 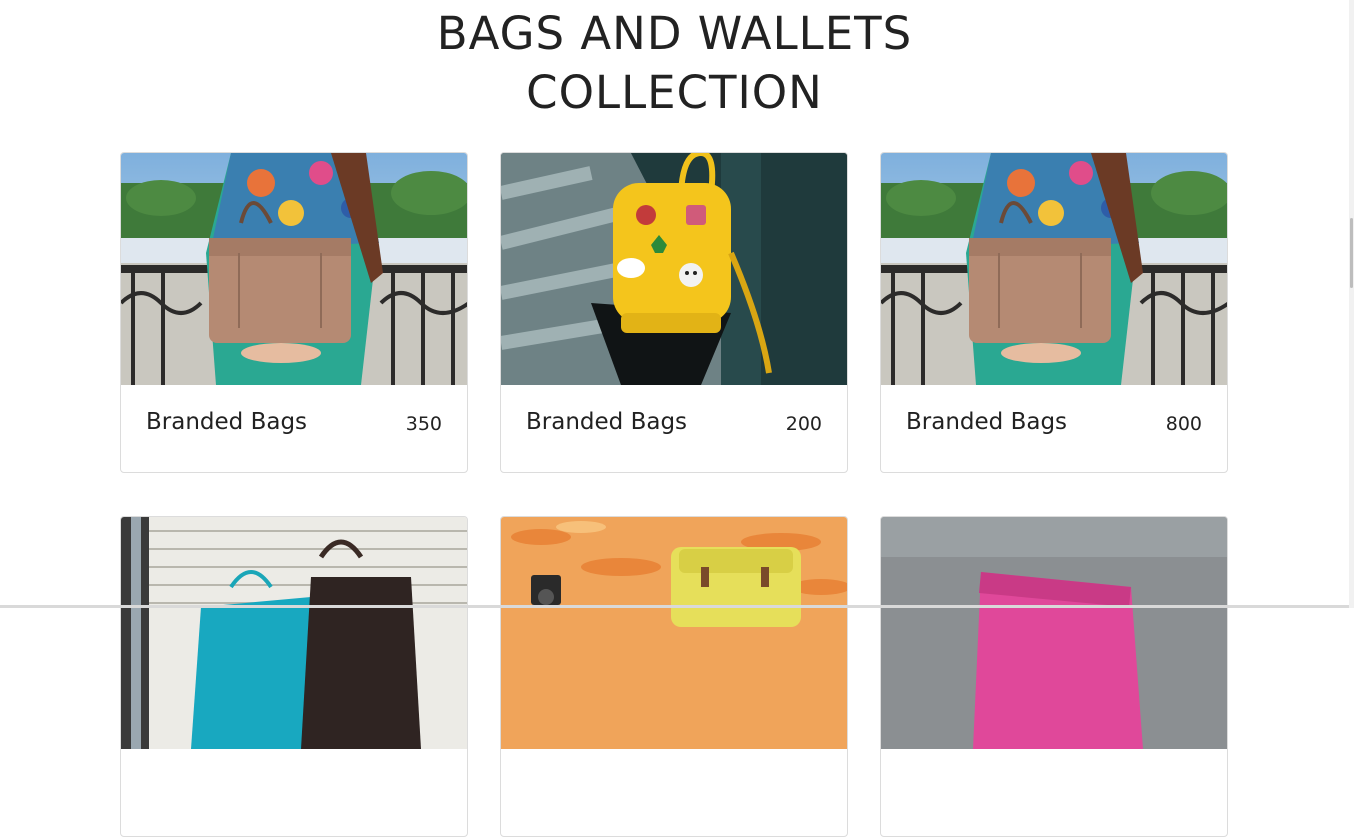 I want to click on page-title-line-1: BAGS AND WALLETS, so click(x=674, y=33).